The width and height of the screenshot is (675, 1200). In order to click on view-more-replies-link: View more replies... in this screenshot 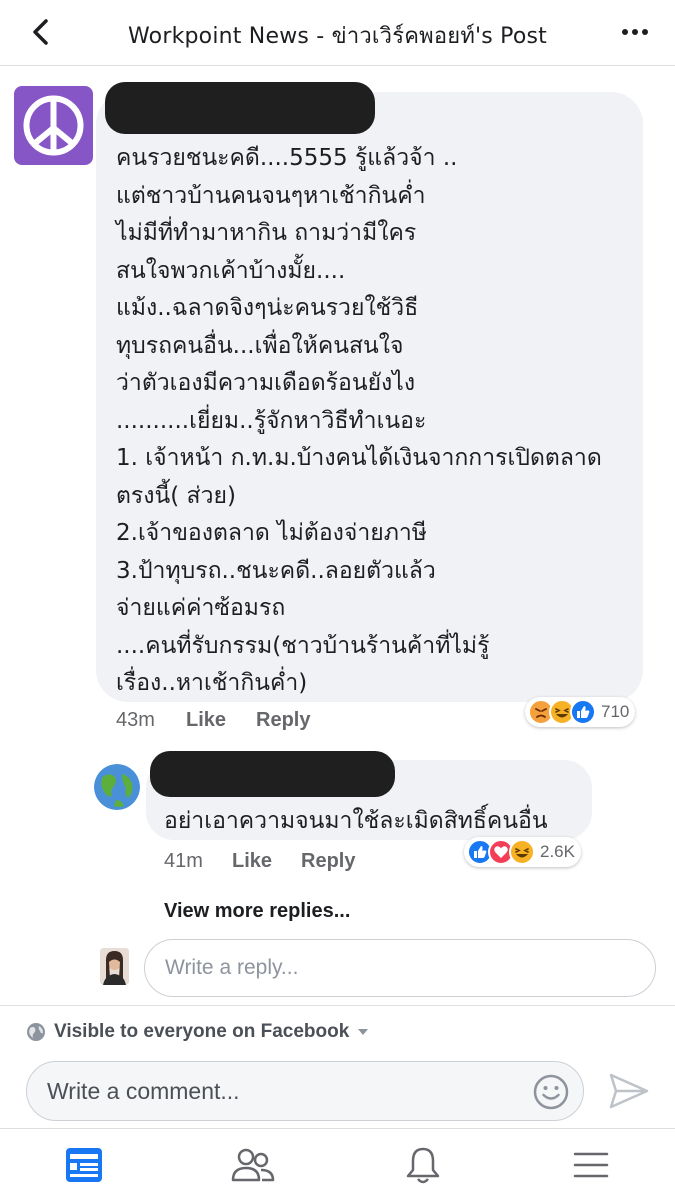, I will do `click(257, 911)`.